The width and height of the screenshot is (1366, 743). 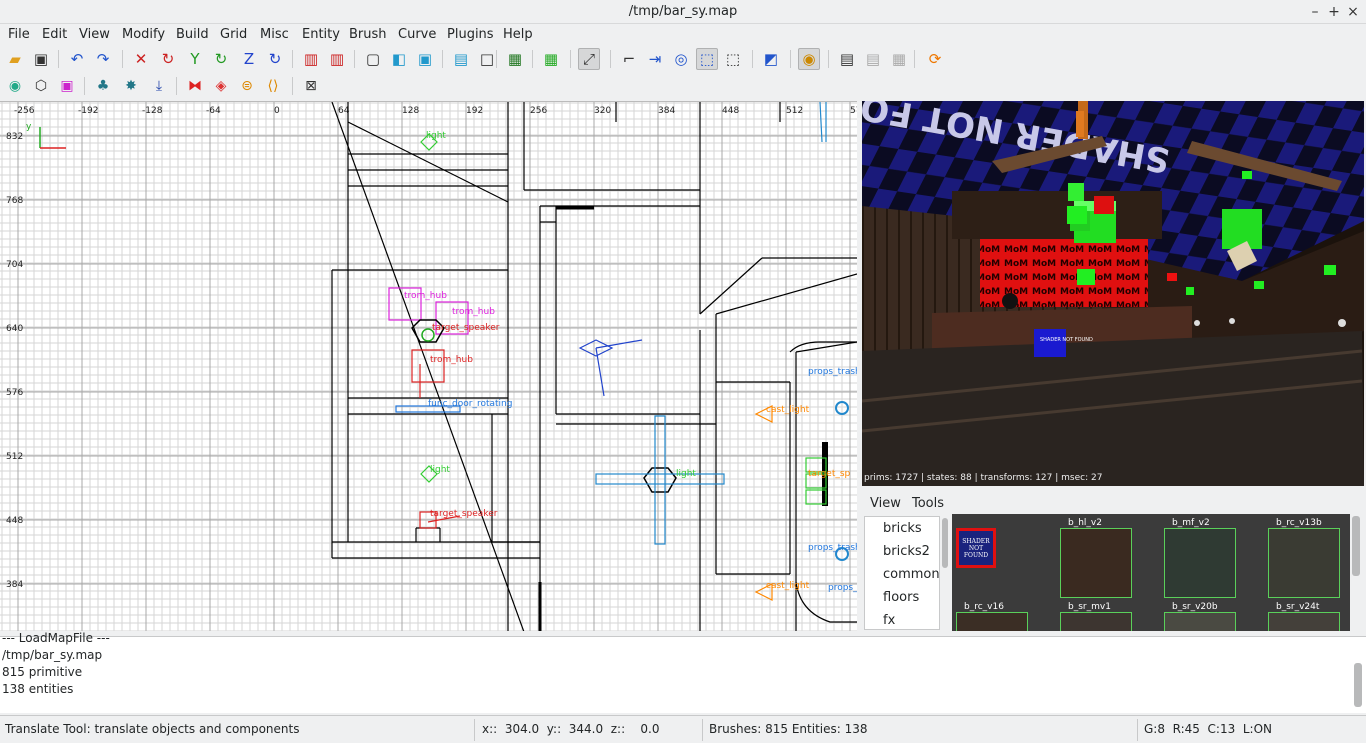 What do you see at coordinates (518, 34) in the screenshot?
I see `menu-help: Help` at bounding box center [518, 34].